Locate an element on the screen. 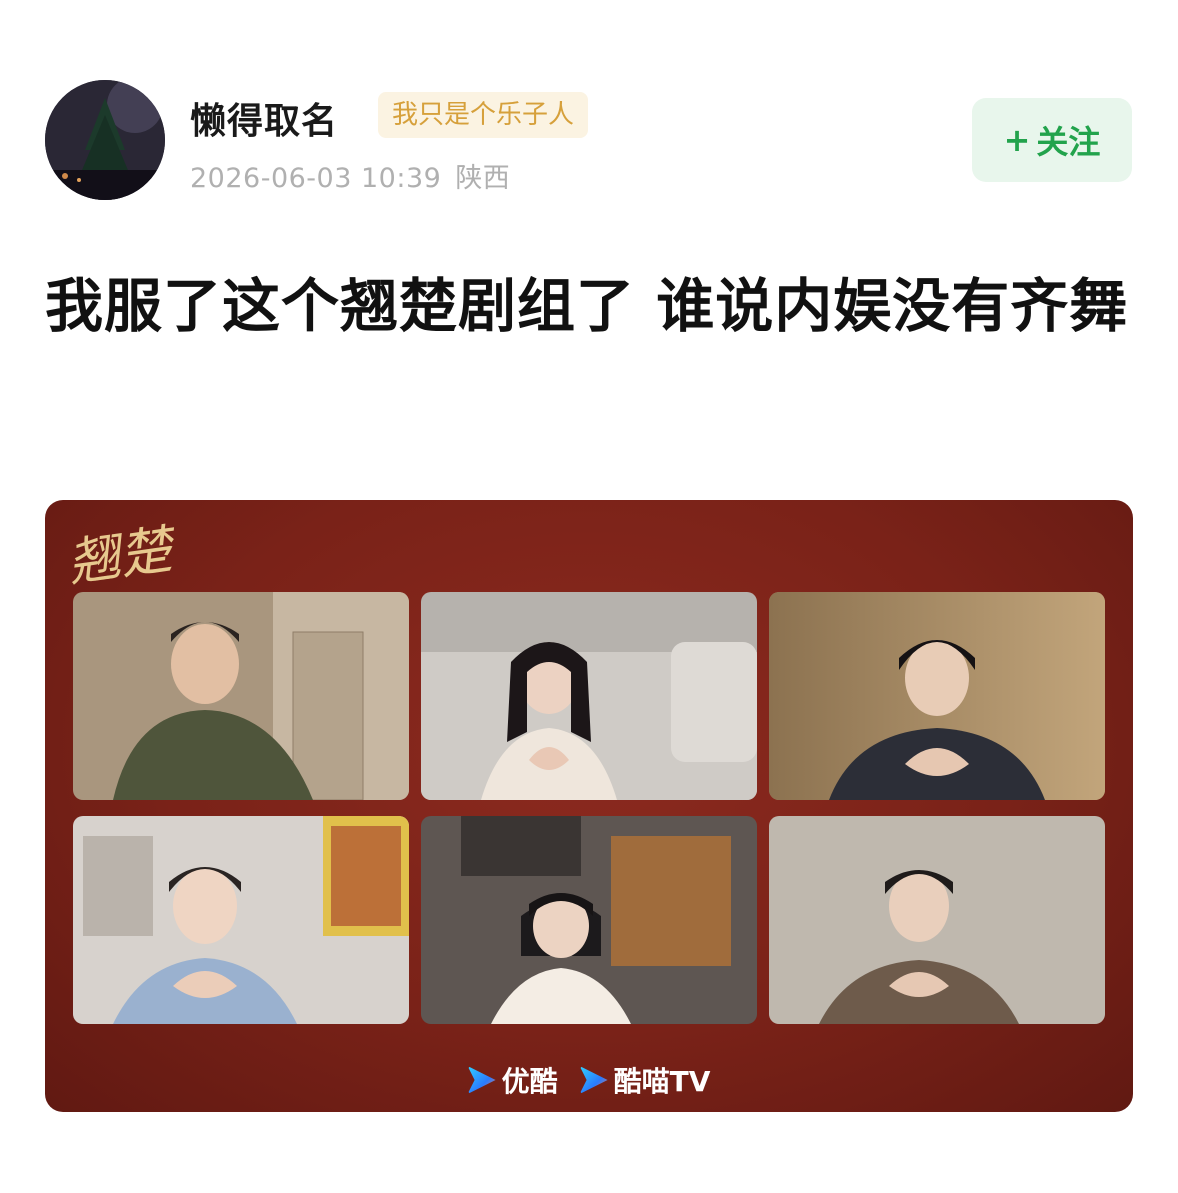 The height and width of the screenshot is (1193, 1178). post-title: 我服了这个翘楚剧组了 谁说内娱没有齐舞 is located at coordinates (587, 306).